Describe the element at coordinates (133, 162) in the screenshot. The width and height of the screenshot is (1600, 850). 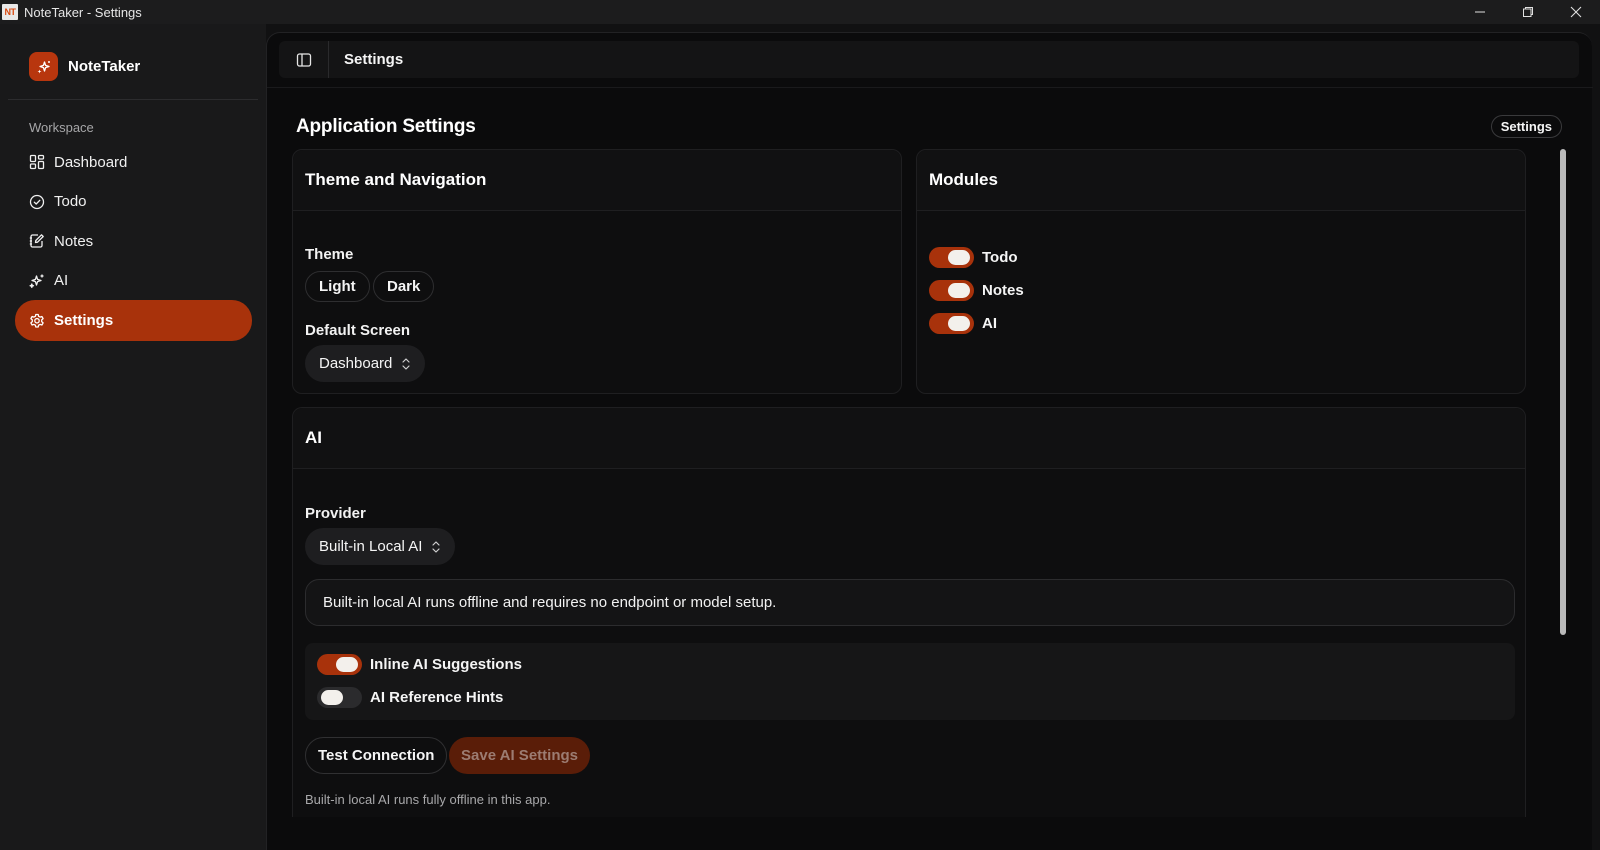
I see `sidebar-item-dashboard: Dashboard` at that location.